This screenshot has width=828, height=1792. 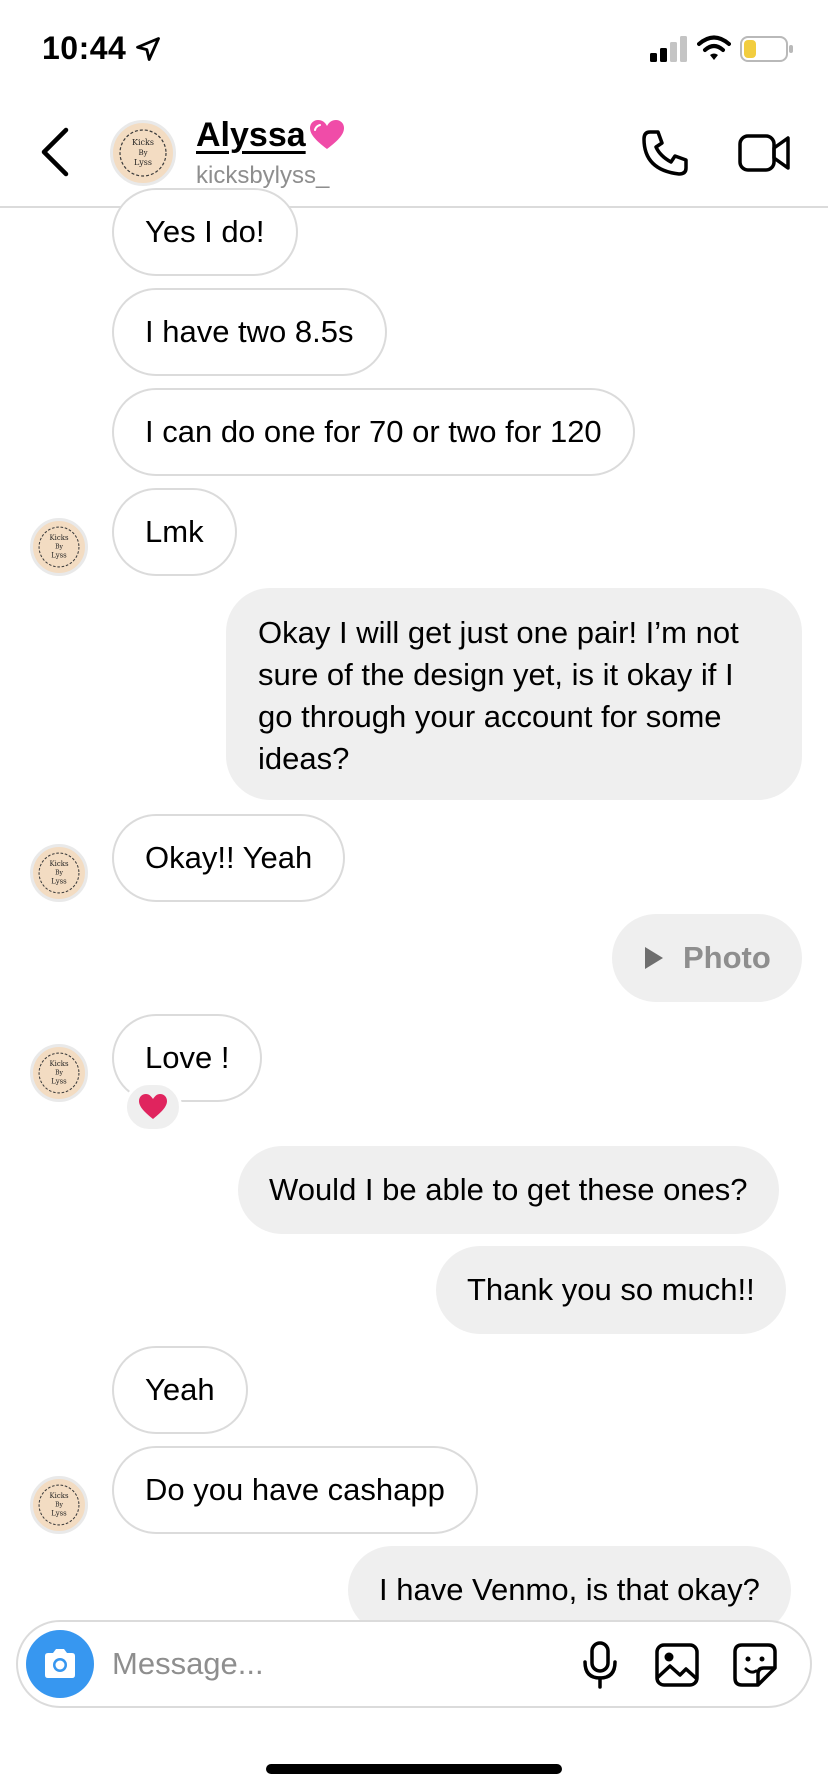 I want to click on message-text: Would I be able to get these ones?, so click(x=508, y=1189).